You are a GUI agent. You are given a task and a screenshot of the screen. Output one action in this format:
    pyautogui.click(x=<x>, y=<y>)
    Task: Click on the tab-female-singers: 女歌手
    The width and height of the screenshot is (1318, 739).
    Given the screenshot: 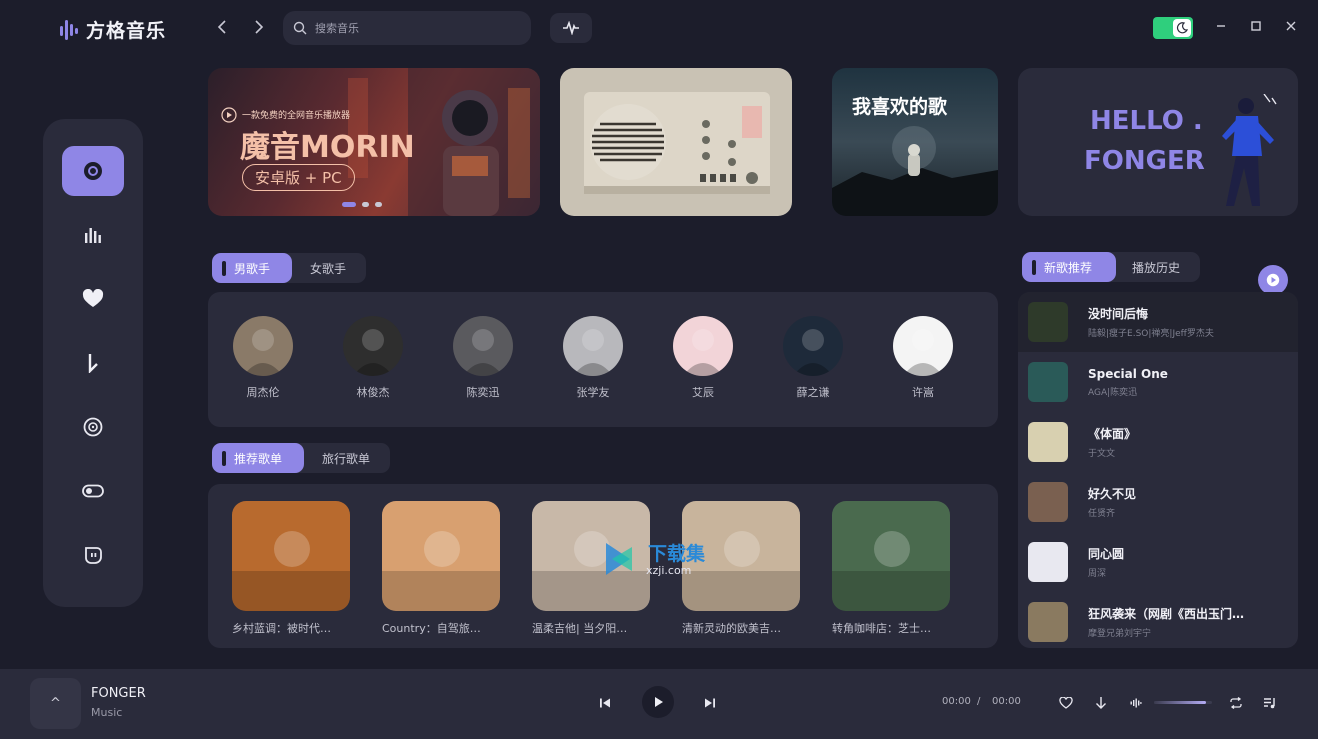 What is the action you would take?
    pyautogui.click(x=329, y=268)
    